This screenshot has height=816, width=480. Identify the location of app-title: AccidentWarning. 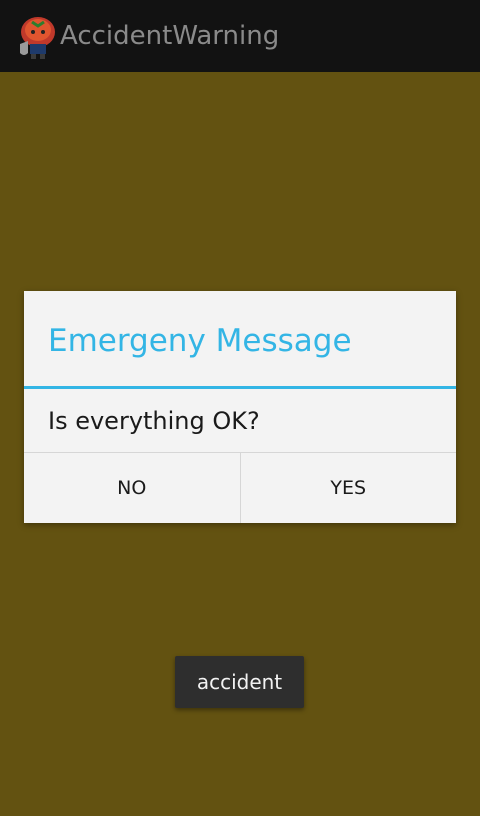
(170, 36).